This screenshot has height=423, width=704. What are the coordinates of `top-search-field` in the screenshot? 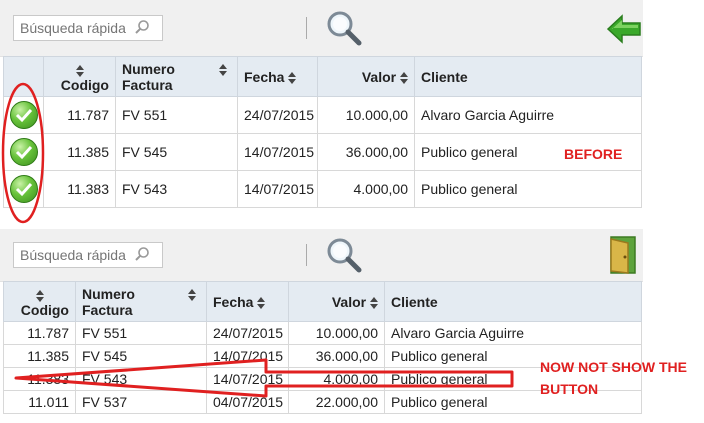 It's located at (88, 28).